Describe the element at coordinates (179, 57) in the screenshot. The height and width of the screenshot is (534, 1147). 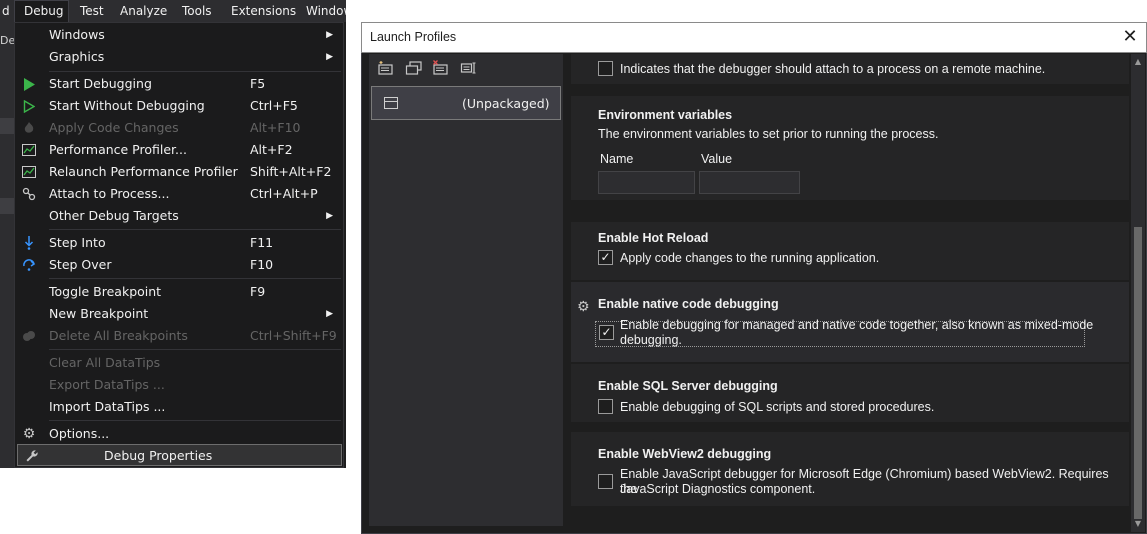
I see `menu-item-graphics: Graphics ▶` at that location.